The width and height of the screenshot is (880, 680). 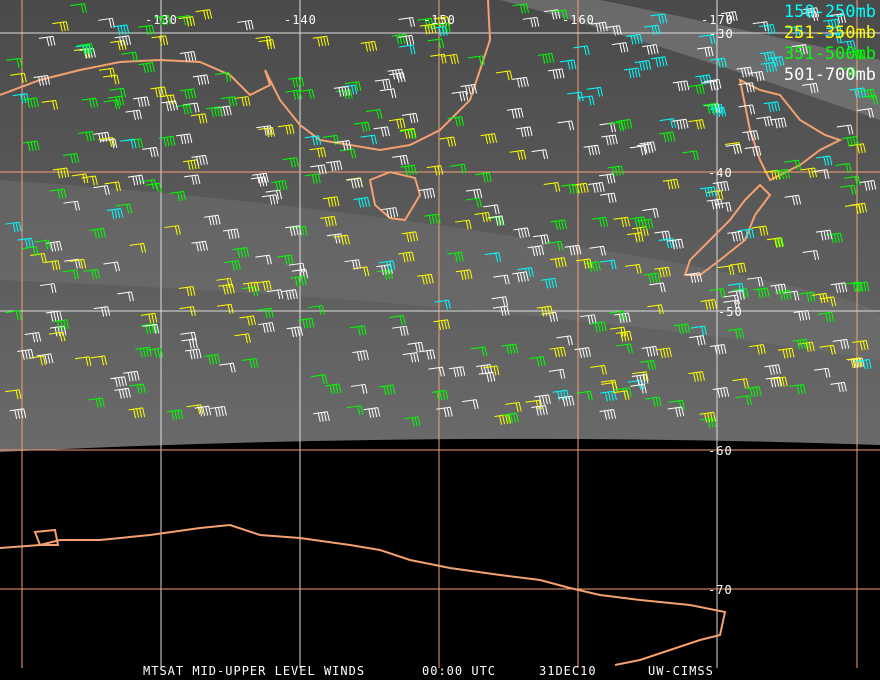 I want to click on longitude-label: -160, so click(x=578, y=20).